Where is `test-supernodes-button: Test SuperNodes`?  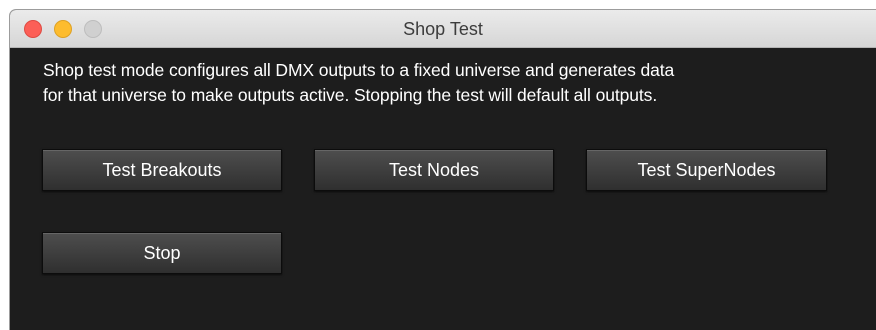 test-supernodes-button: Test SuperNodes is located at coordinates (706, 170).